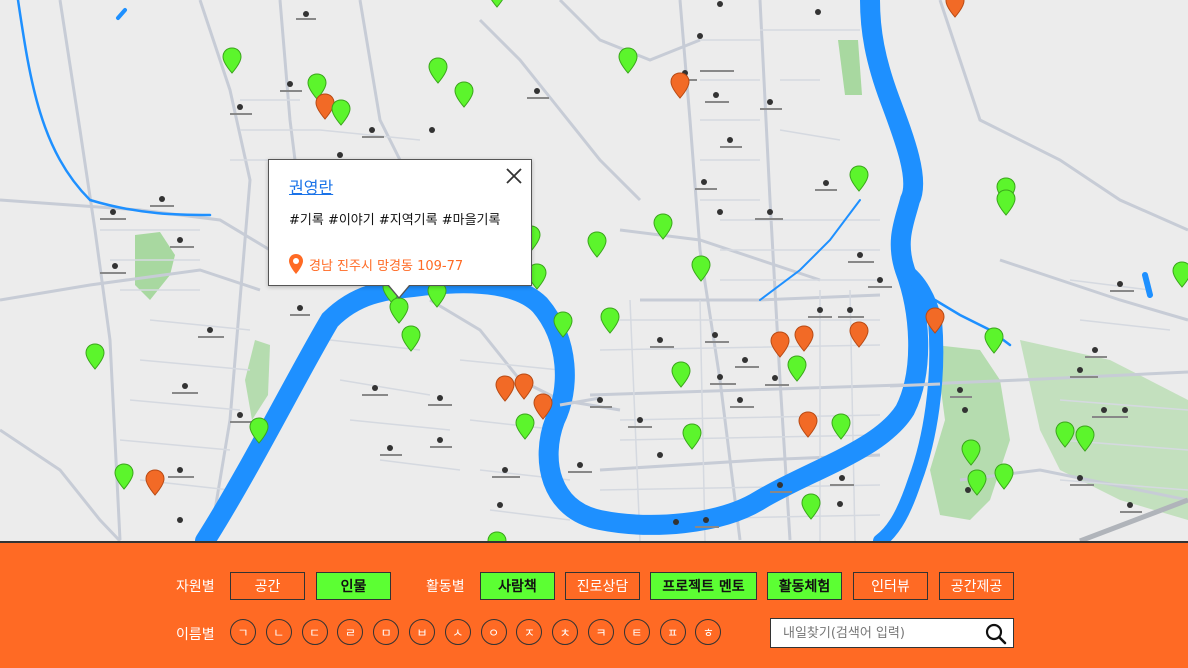  I want to click on filter-chip-activity-experience: 활동체험, so click(804, 586).